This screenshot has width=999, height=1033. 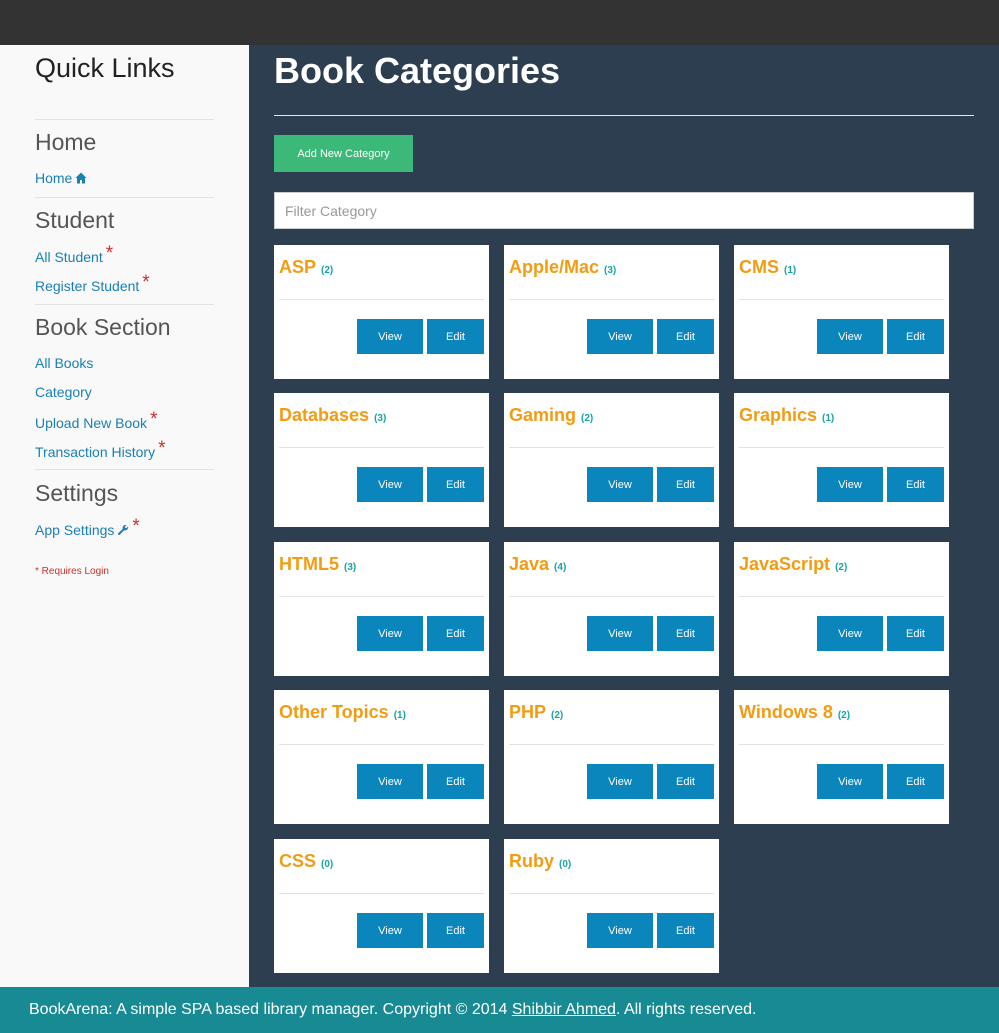 What do you see at coordinates (96, 421) in the screenshot?
I see `sidebar-link-upload-new-book: Upload New Book *` at bounding box center [96, 421].